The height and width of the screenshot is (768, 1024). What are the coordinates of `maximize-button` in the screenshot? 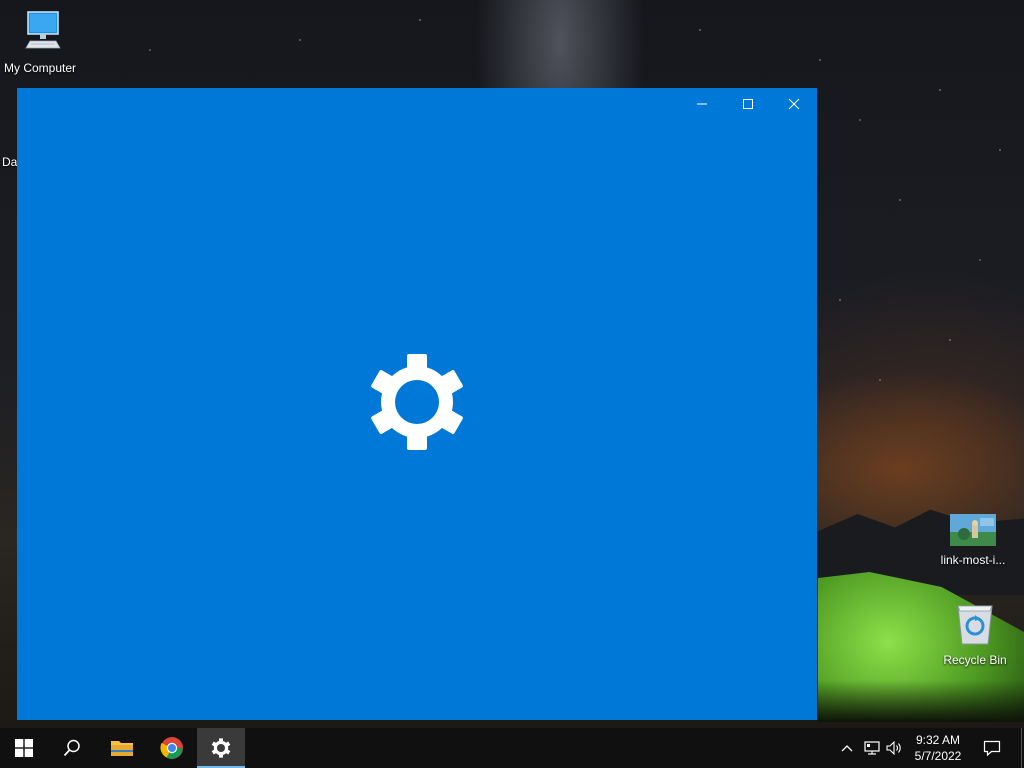 It's located at (748, 104).